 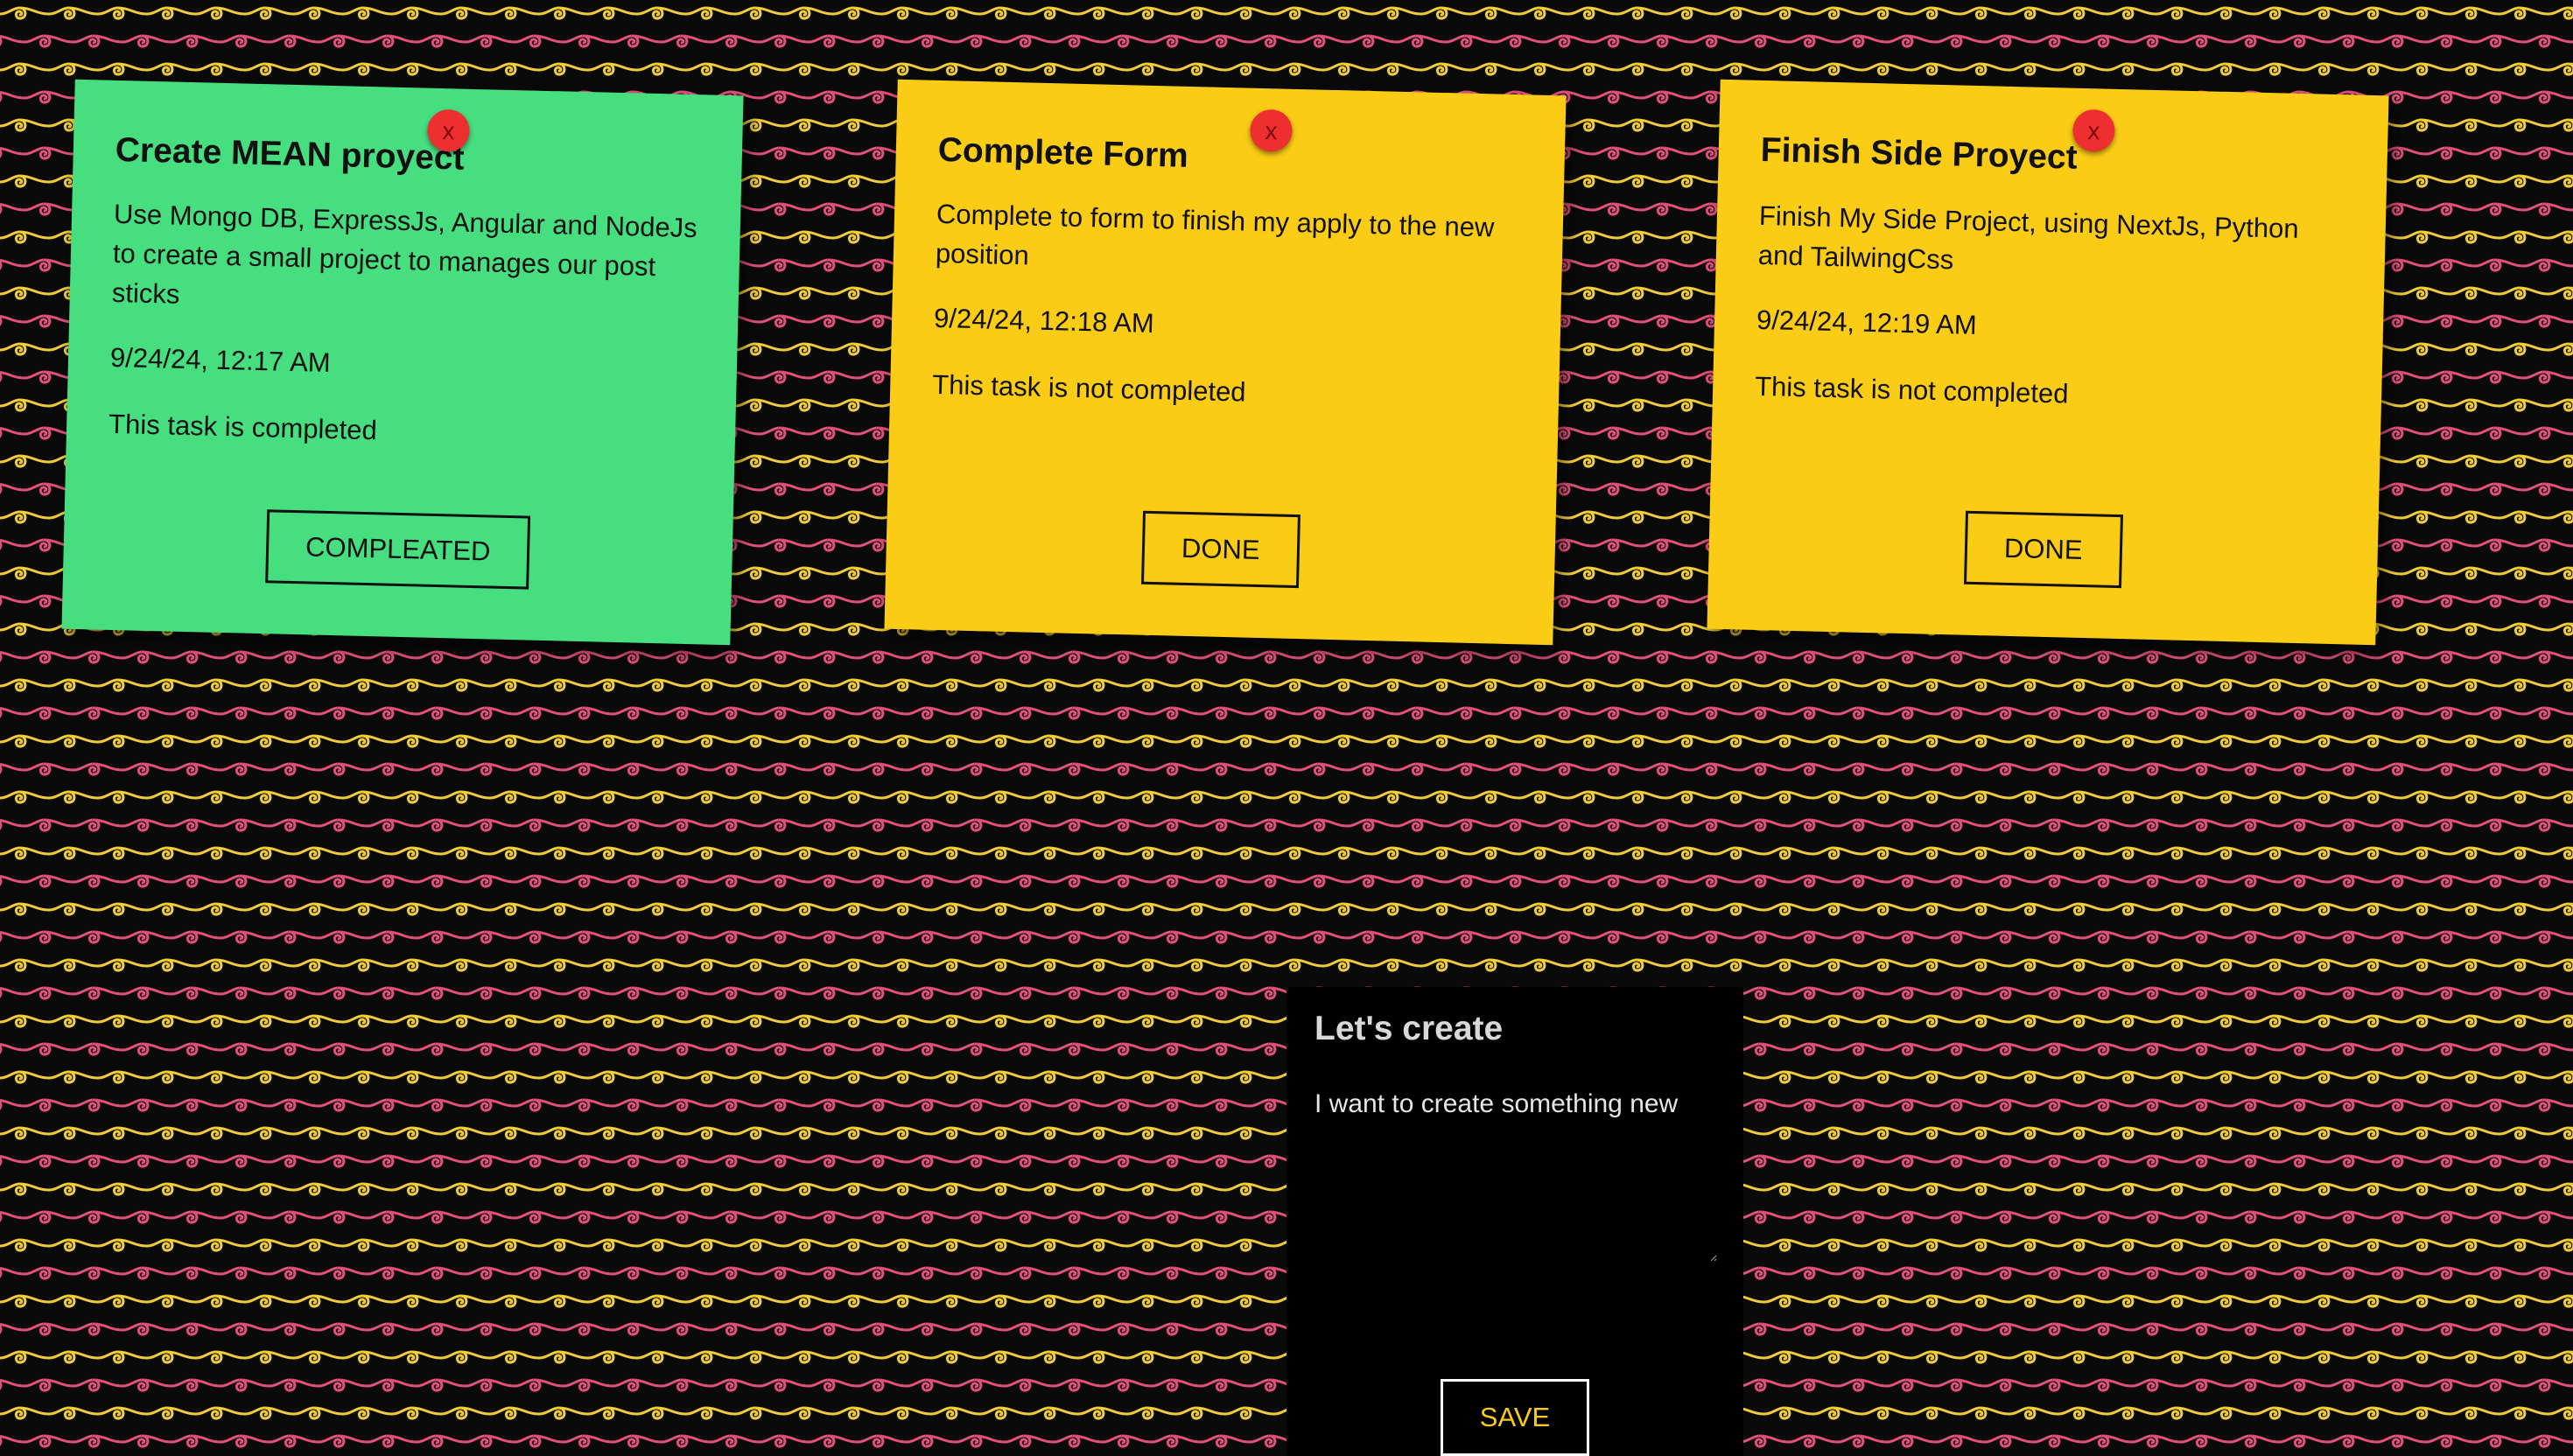 What do you see at coordinates (1867, 322) in the screenshot?
I see `note-date: 9/24/24, 12:19 AM` at bounding box center [1867, 322].